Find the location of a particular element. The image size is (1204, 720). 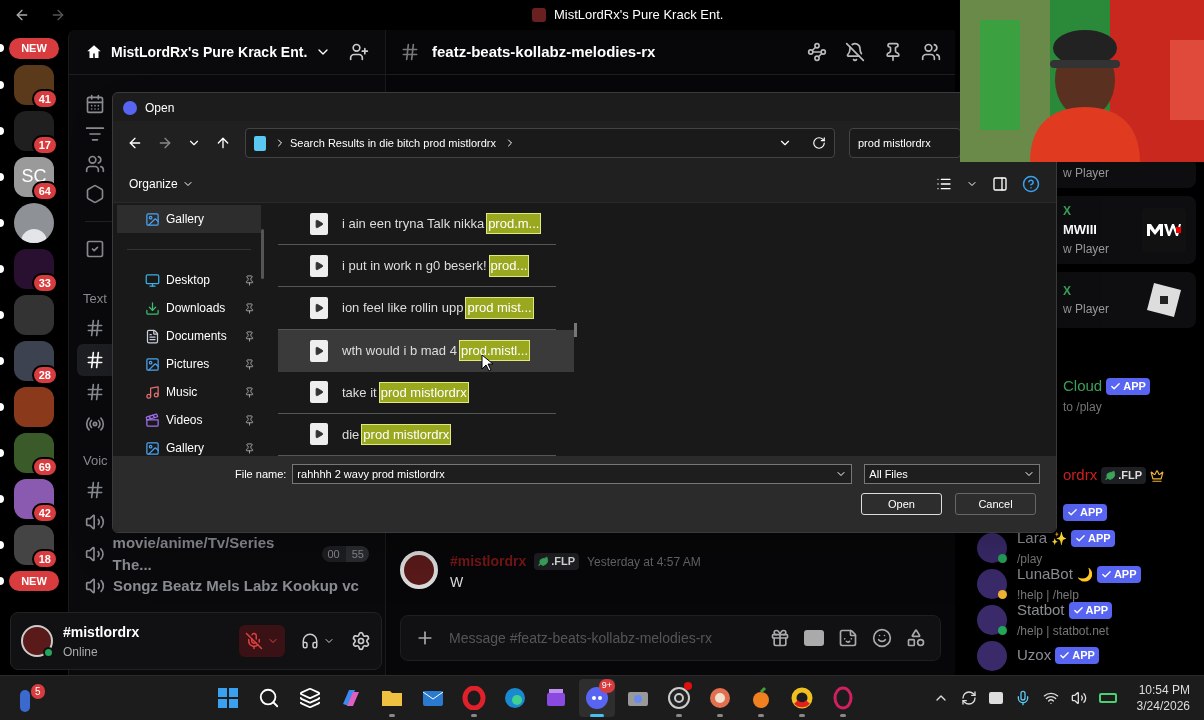

section-heading: Text is located at coordinates (95, 298).